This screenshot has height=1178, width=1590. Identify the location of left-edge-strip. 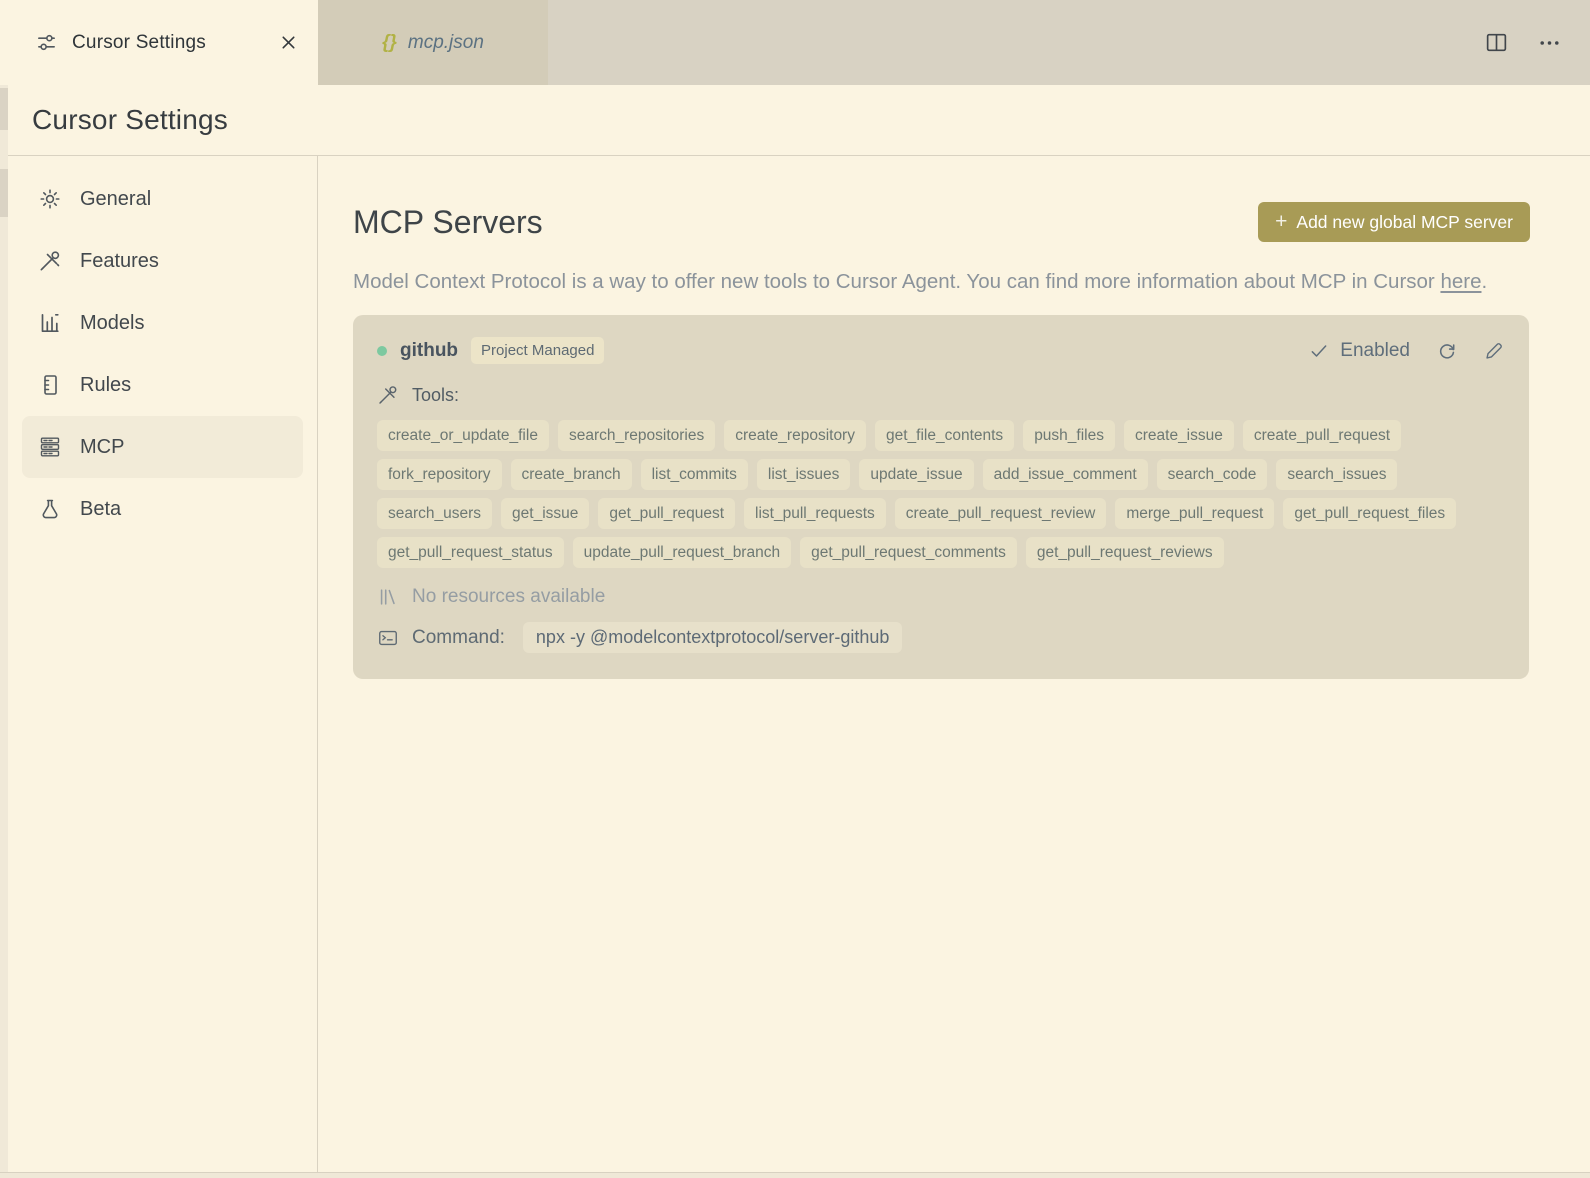
(4, 628).